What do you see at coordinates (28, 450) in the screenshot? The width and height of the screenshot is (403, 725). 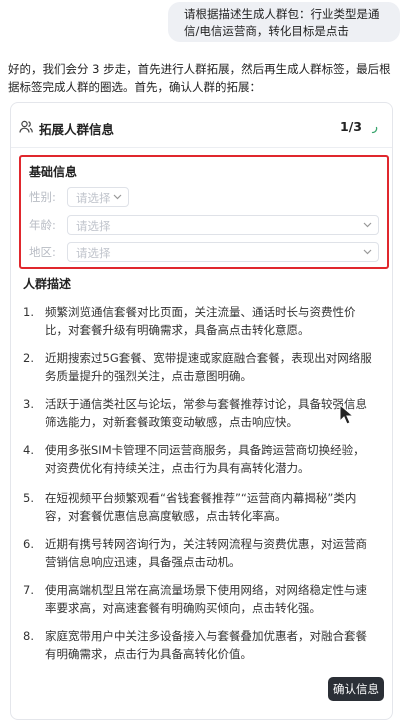 I see `list-item-number: 4.` at bounding box center [28, 450].